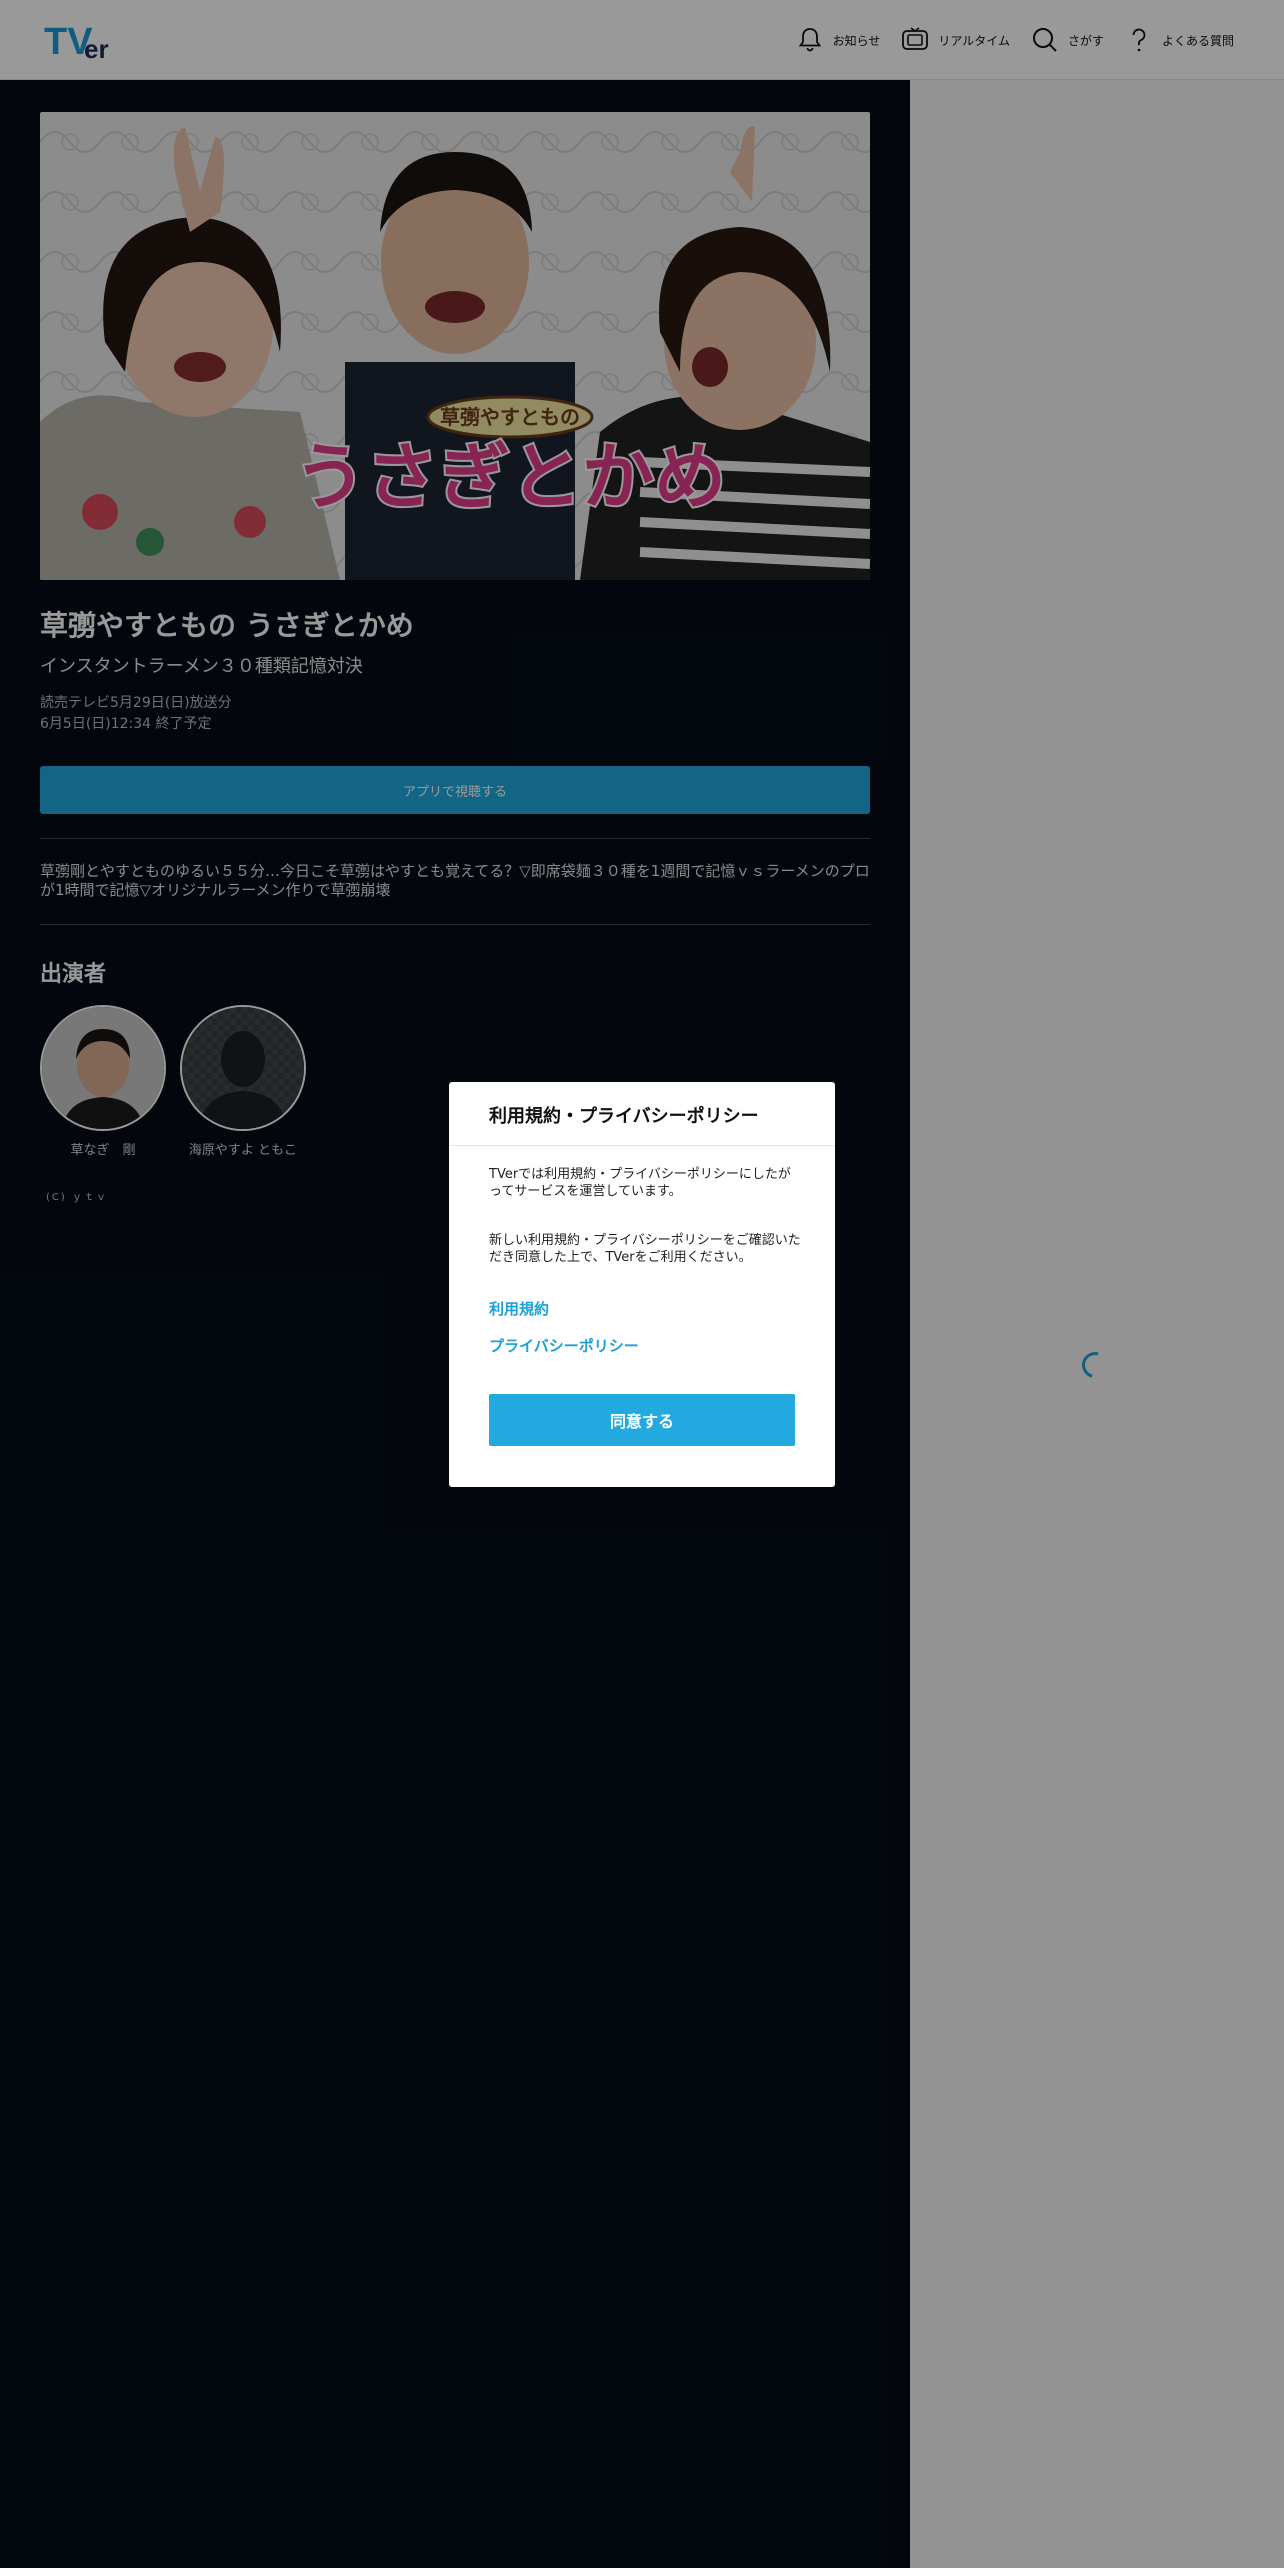 The height and width of the screenshot is (2568, 1284). I want to click on privacy-policy-link: プライバシーポリシー, so click(564, 1345).